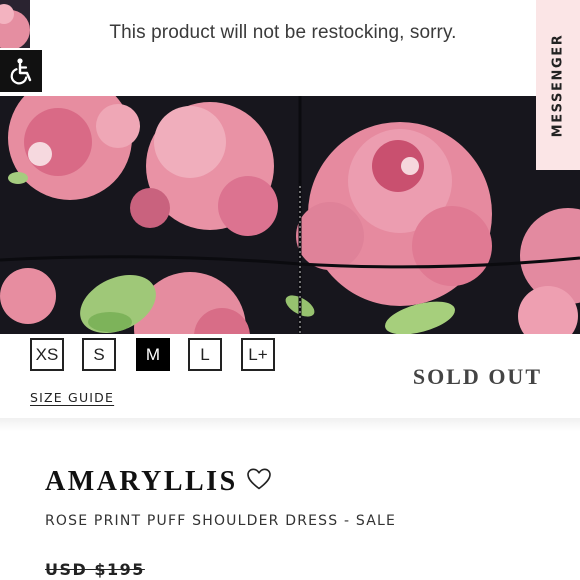 This screenshot has width=580, height=580. I want to click on wheelchair-accessibility-icon, so click(21, 71).